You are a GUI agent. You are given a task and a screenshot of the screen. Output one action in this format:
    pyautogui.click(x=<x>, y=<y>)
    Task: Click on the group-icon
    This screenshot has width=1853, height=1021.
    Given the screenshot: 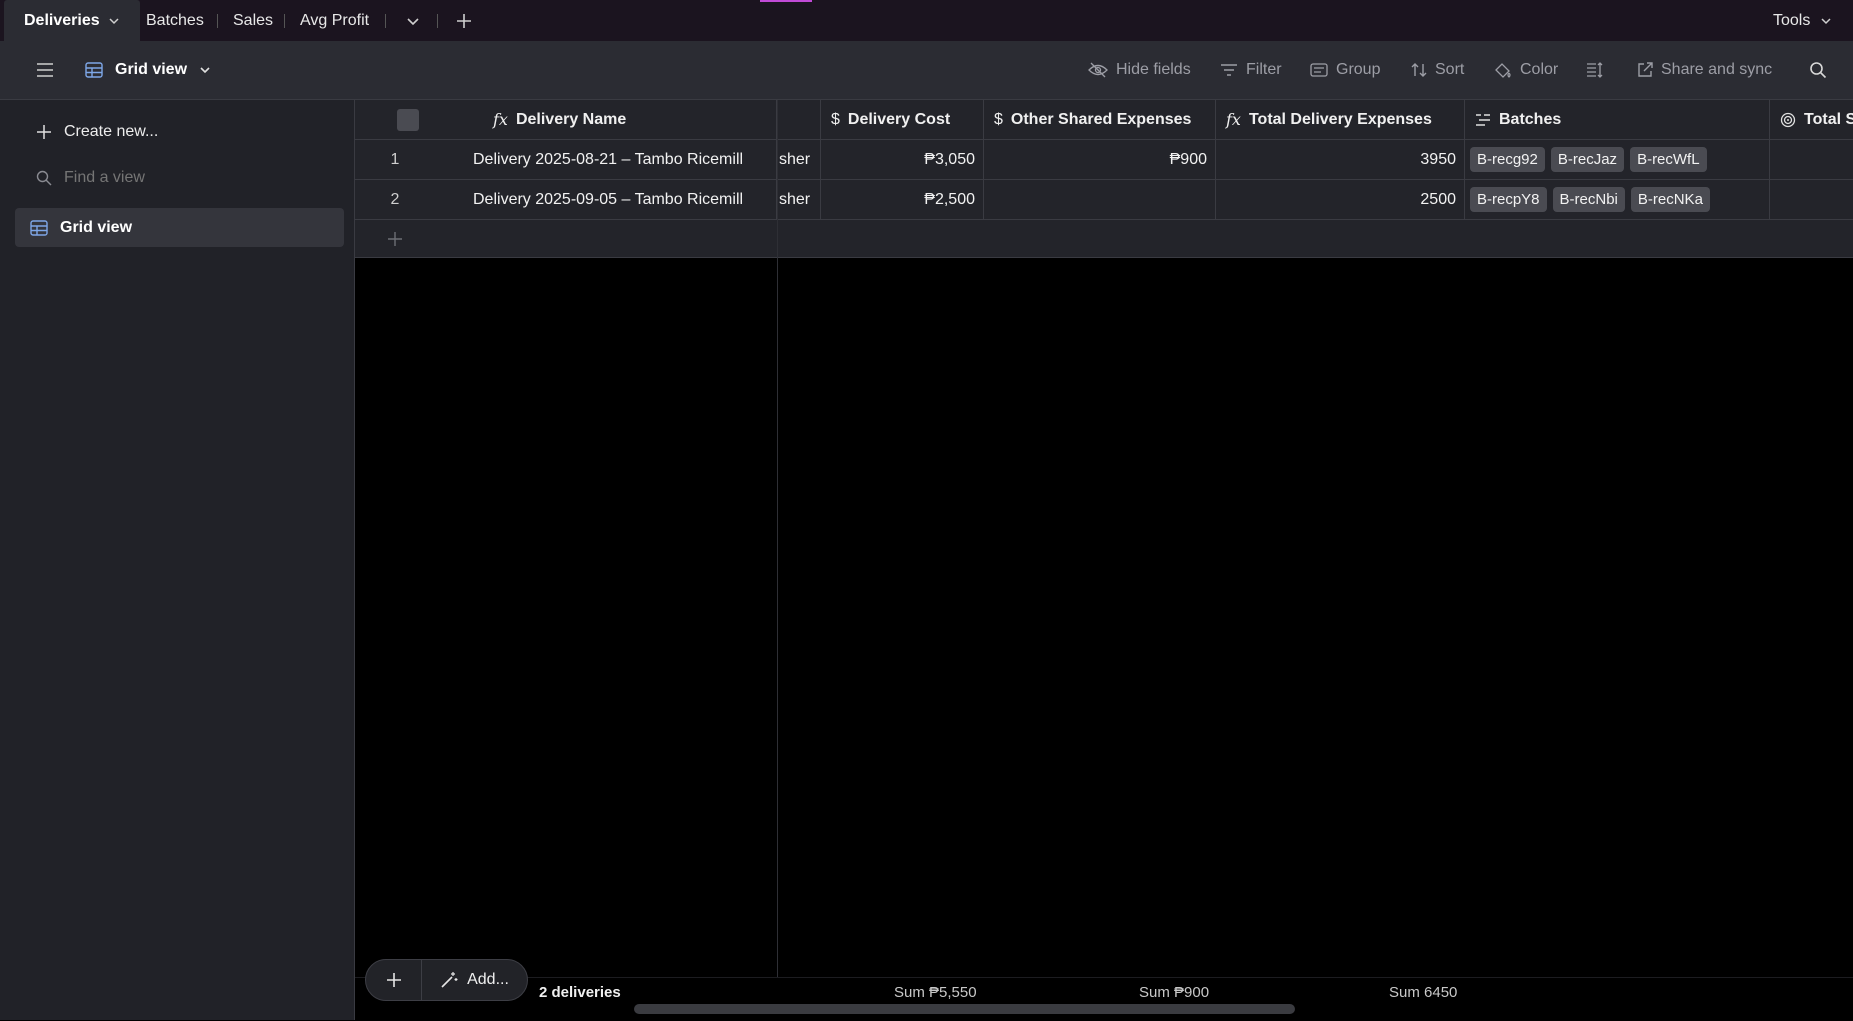 What is the action you would take?
    pyautogui.click(x=1319, y=70)
    